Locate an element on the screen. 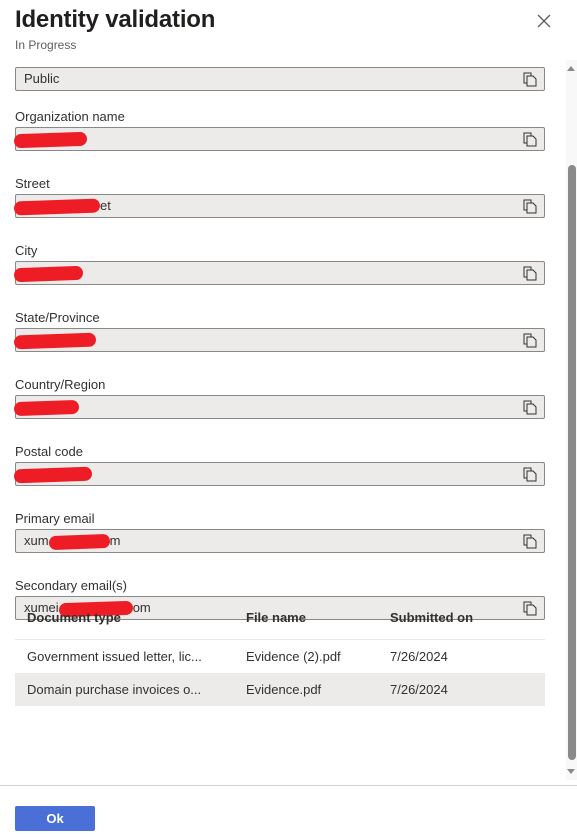  vertical-scrollbar is located at coordinates (571, 420).